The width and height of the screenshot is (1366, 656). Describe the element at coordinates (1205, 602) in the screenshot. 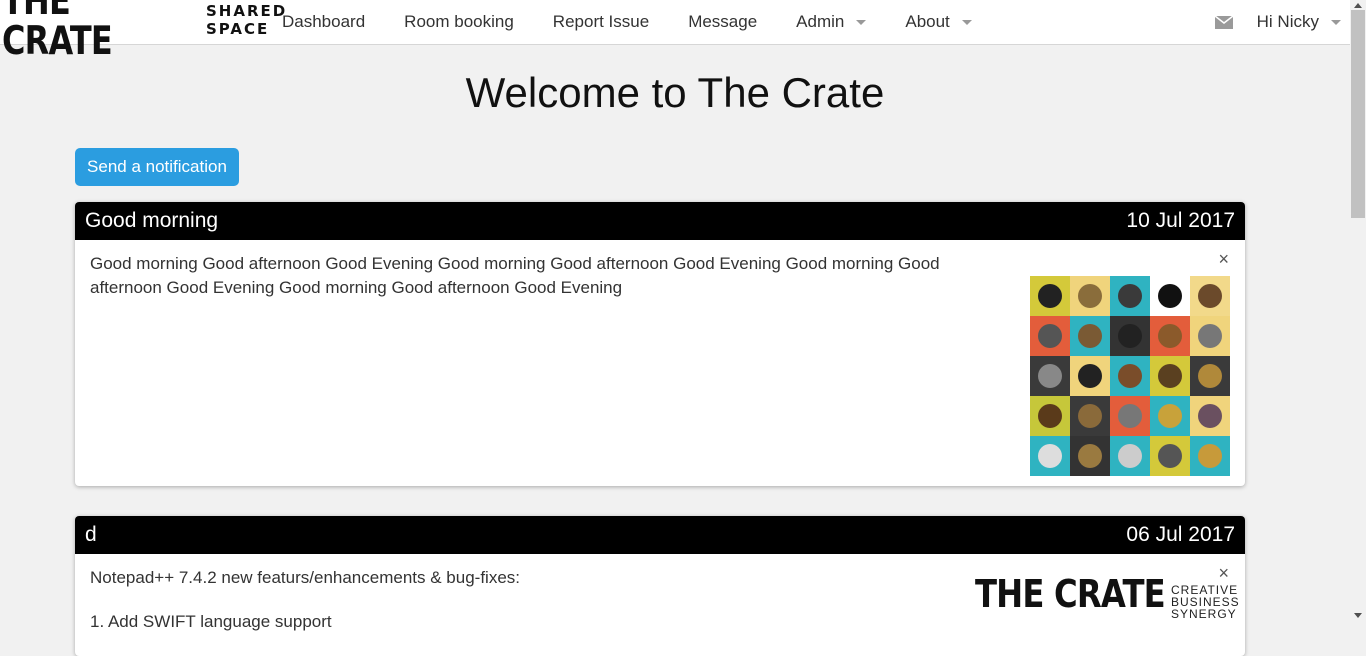

I see `crate-logo-sub: CREATIVE BUSINESS SYNERGY` at that location.